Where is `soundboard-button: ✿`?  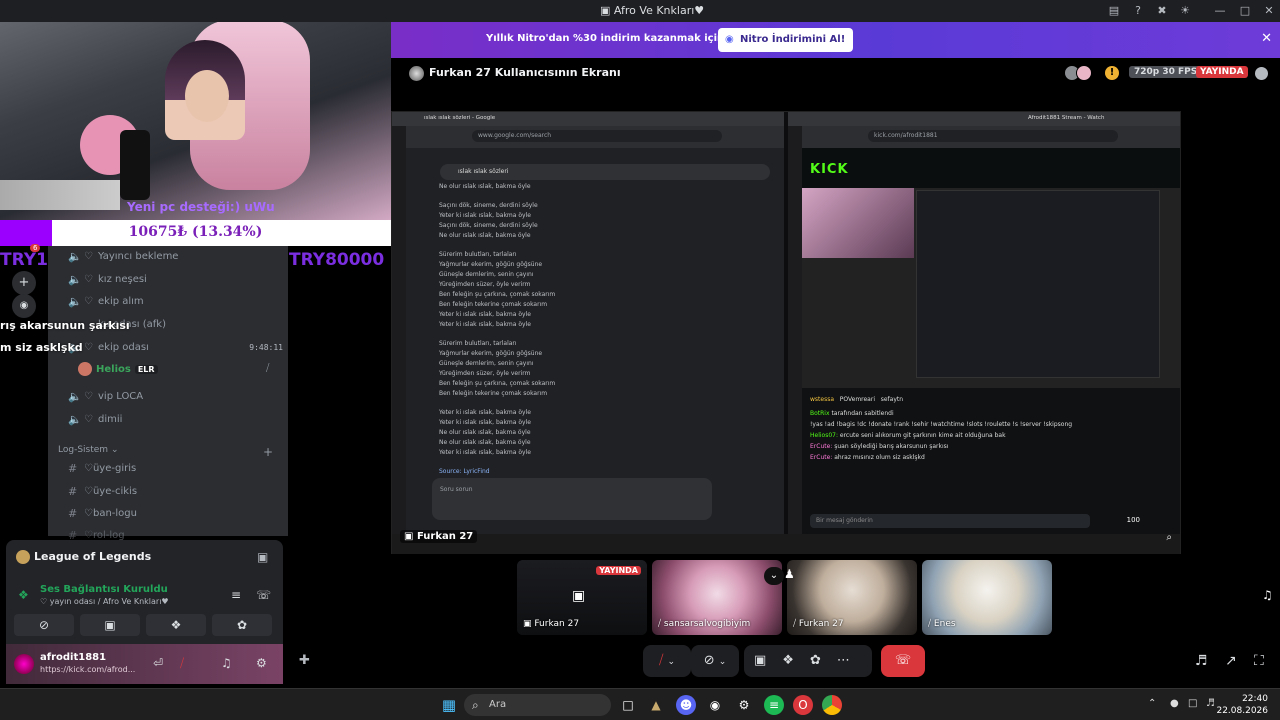
soundboard-button: ✿ is located at coordinates (242, 625).